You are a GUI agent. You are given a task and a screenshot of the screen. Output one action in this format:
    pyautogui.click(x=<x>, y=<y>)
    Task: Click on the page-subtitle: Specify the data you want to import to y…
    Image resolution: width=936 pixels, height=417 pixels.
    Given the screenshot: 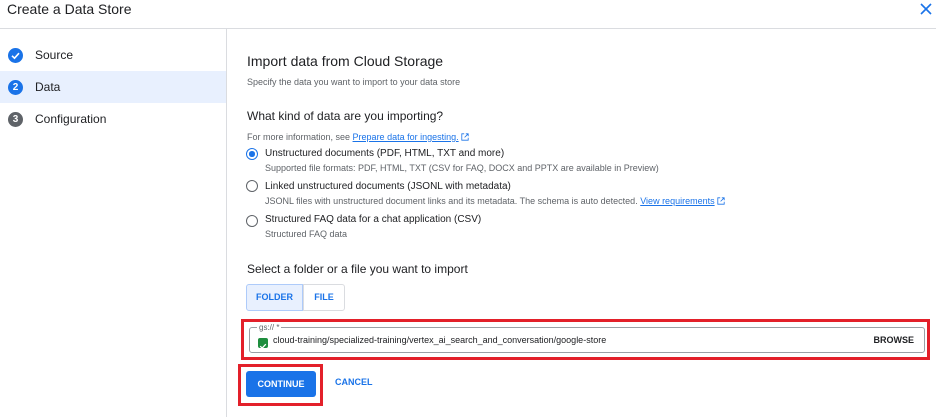 What is the action you would take?
    pyautogui.click(x=354, y=82)
    